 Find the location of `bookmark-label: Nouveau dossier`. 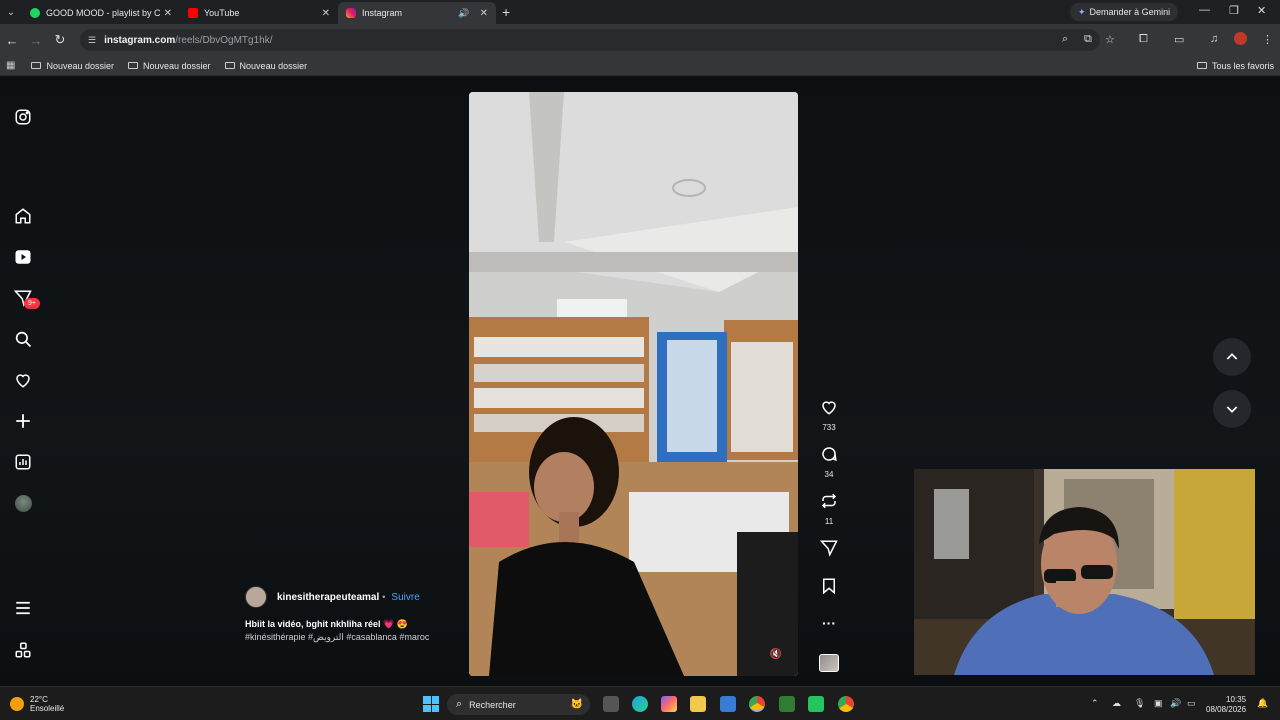

bookmark-label: Nouveau dossier is located at coordinates (80, 65).